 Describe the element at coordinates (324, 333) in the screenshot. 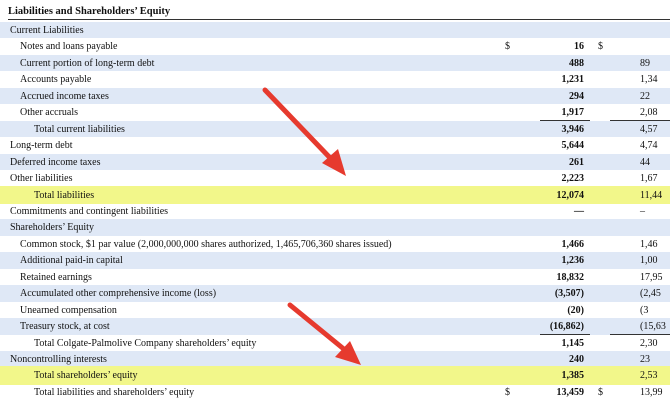

I see `arrow-bottom-icon` at that location.